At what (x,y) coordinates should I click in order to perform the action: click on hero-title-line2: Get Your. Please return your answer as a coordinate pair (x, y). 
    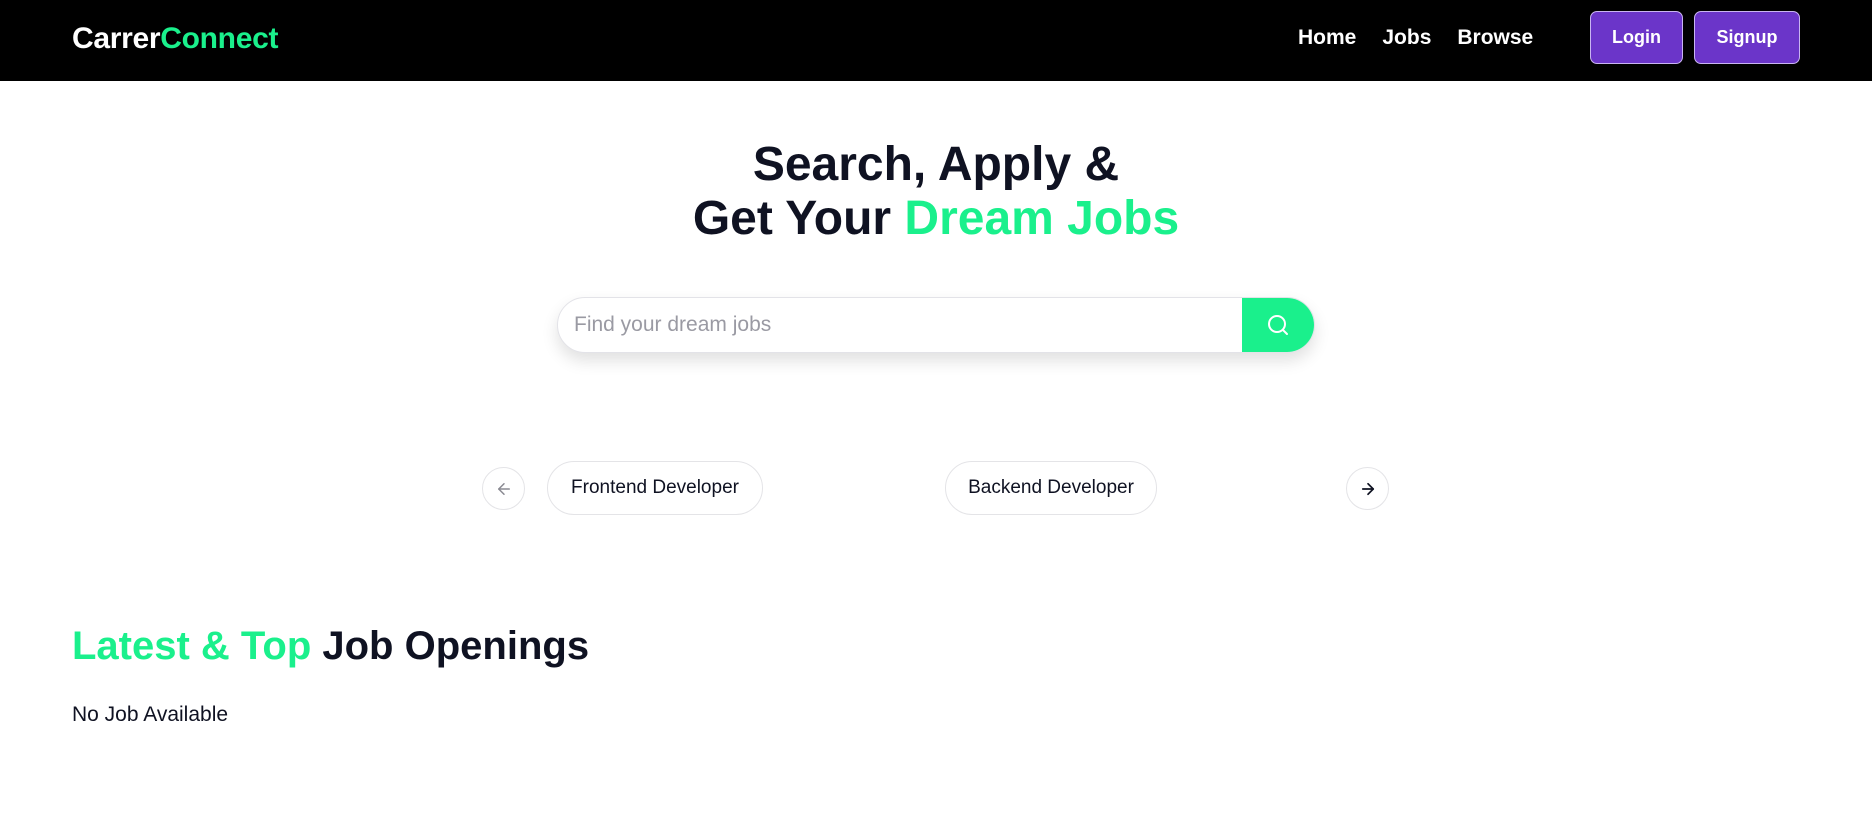
    Looking at the image, I should click on (798, 218).